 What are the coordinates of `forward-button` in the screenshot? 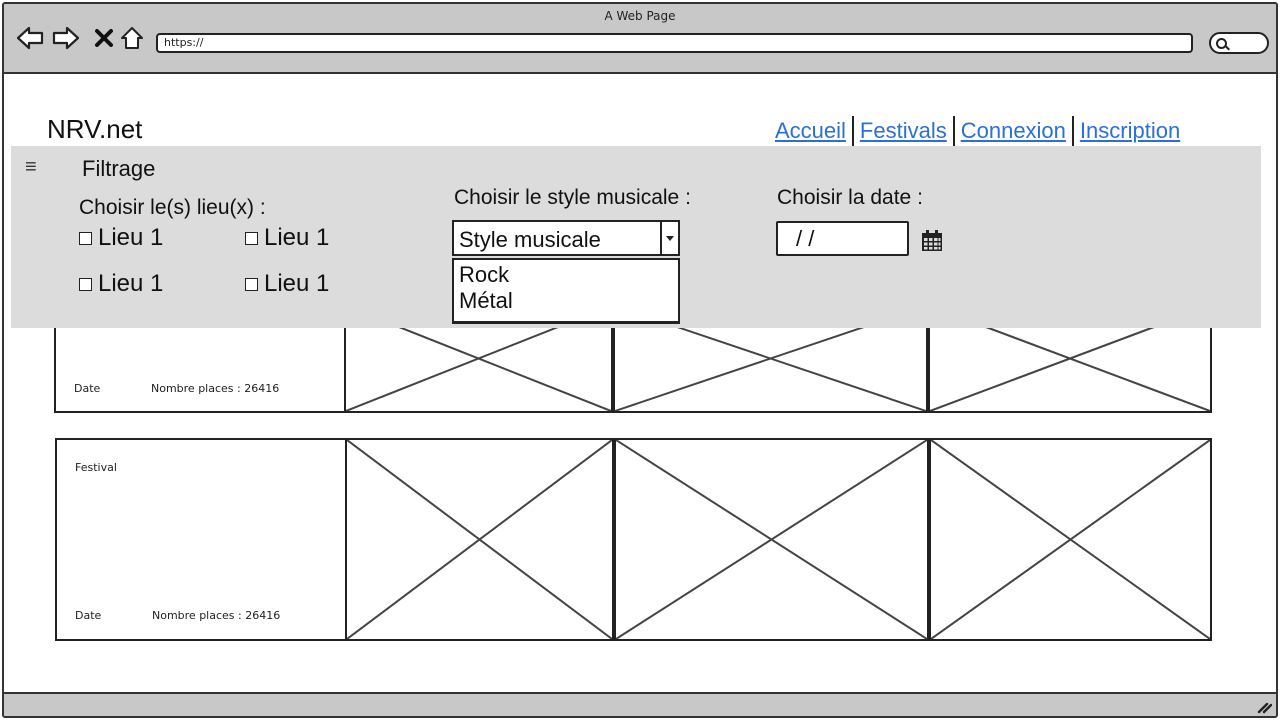 It's located at (66, 38).